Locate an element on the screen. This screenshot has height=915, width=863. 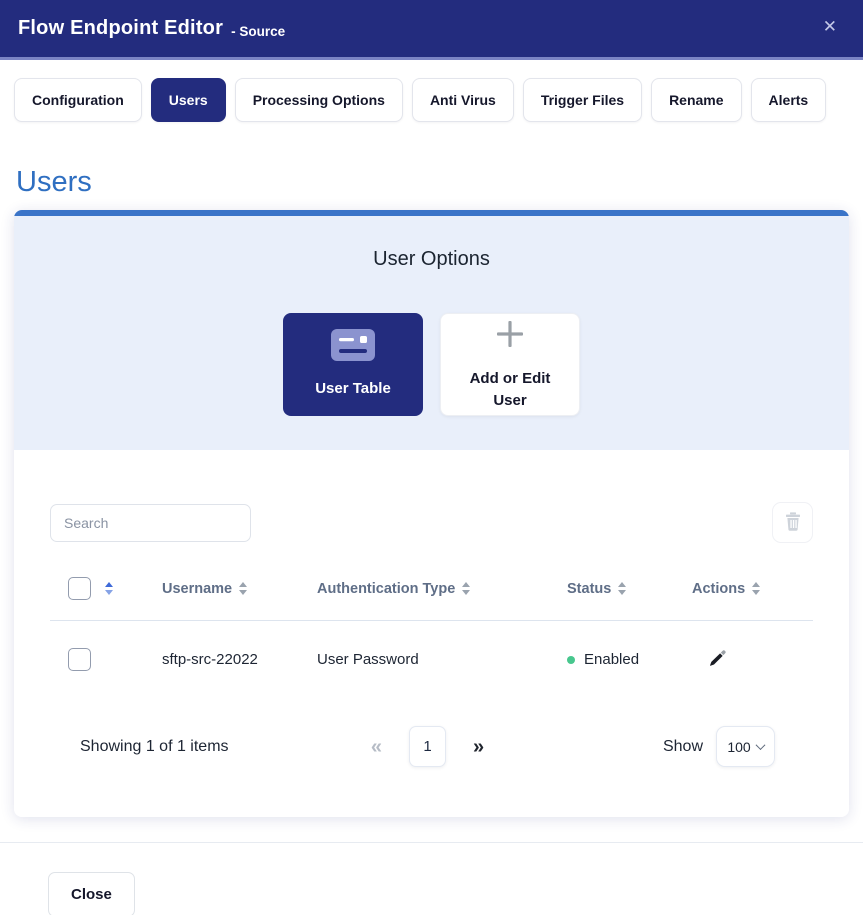
close-button: Close is located at coordinates (91, 893).